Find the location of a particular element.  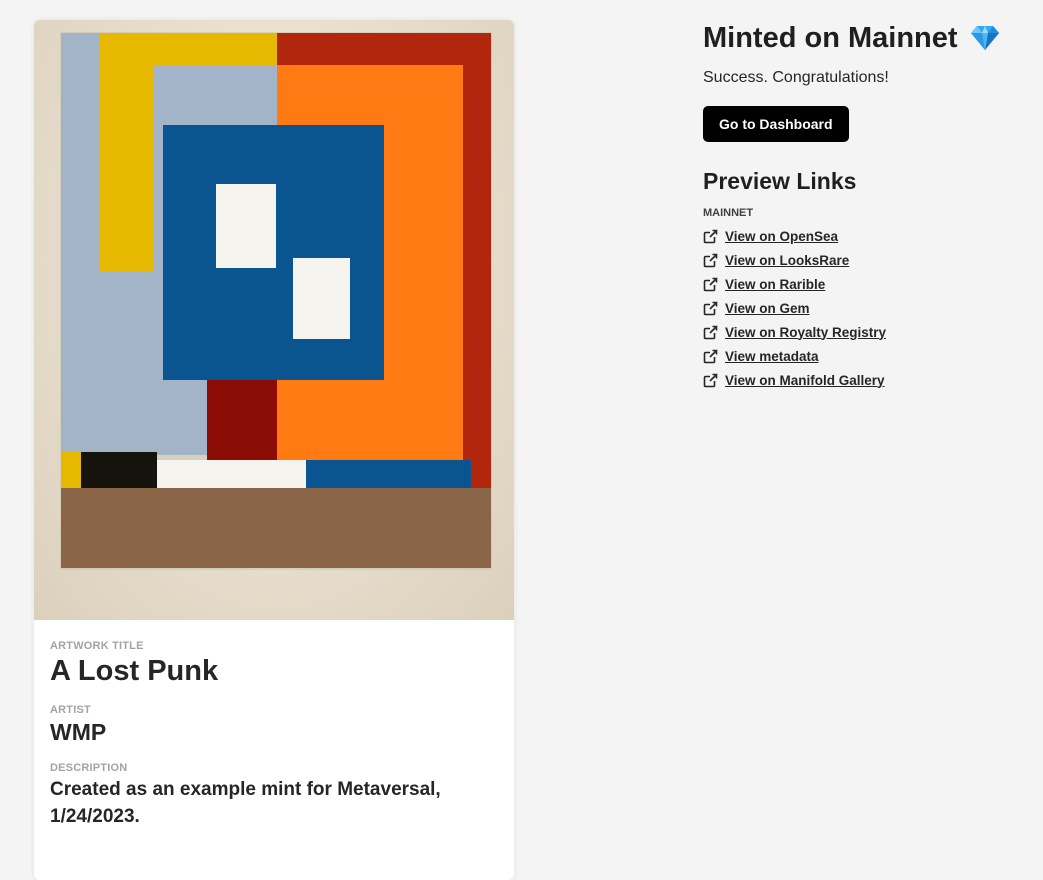

preview-link-label: View metadata is located at coordinates (772, 356).